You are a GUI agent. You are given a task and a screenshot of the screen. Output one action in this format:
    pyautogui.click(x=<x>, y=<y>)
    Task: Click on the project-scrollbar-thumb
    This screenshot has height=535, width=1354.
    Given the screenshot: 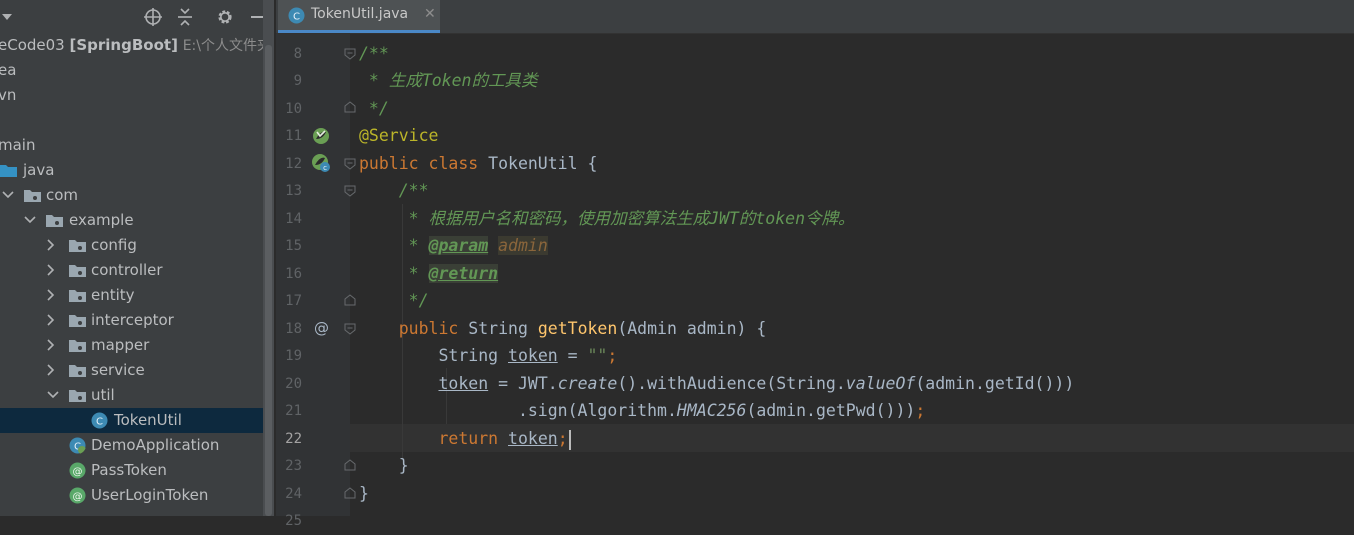 What is the action you would take?
    pyautogui.click(x=268, y=280)
    